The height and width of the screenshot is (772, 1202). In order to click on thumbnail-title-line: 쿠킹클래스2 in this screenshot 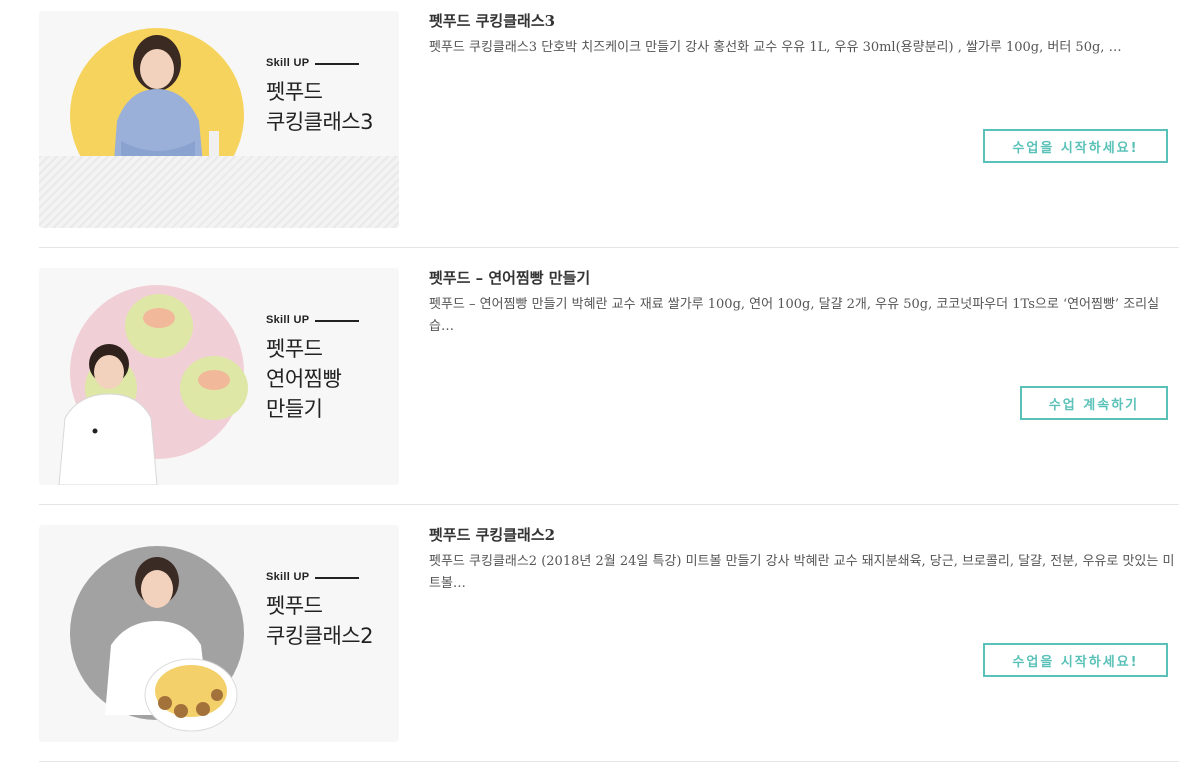, I will do `click(319, 636)`.